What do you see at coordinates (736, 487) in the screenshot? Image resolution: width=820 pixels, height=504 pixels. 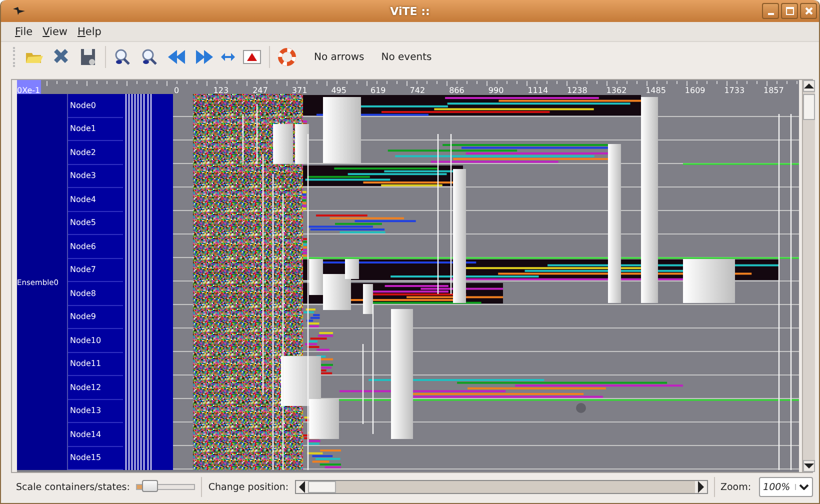 I see `zoom-label: Zoom:` at bounding box center [736, 487].